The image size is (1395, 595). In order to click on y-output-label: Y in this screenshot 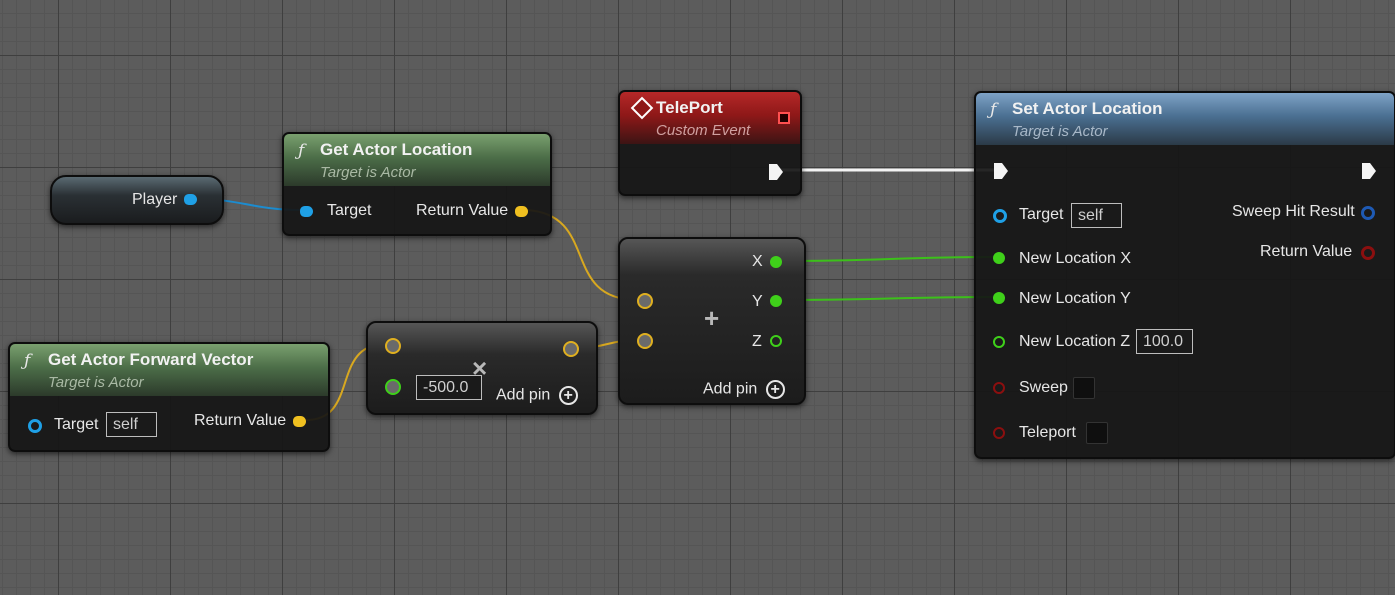, I will do `click(757, 301)`.